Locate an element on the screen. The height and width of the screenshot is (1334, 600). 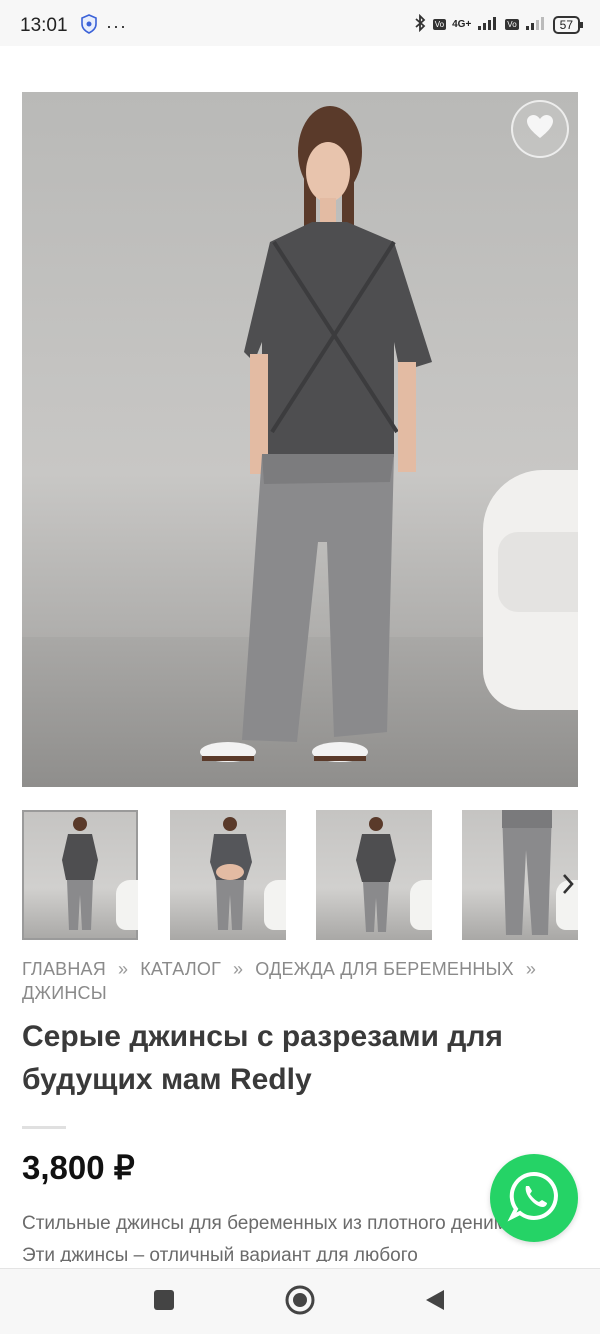
status-left-icons: ··· is located at coordinates (103, 26).